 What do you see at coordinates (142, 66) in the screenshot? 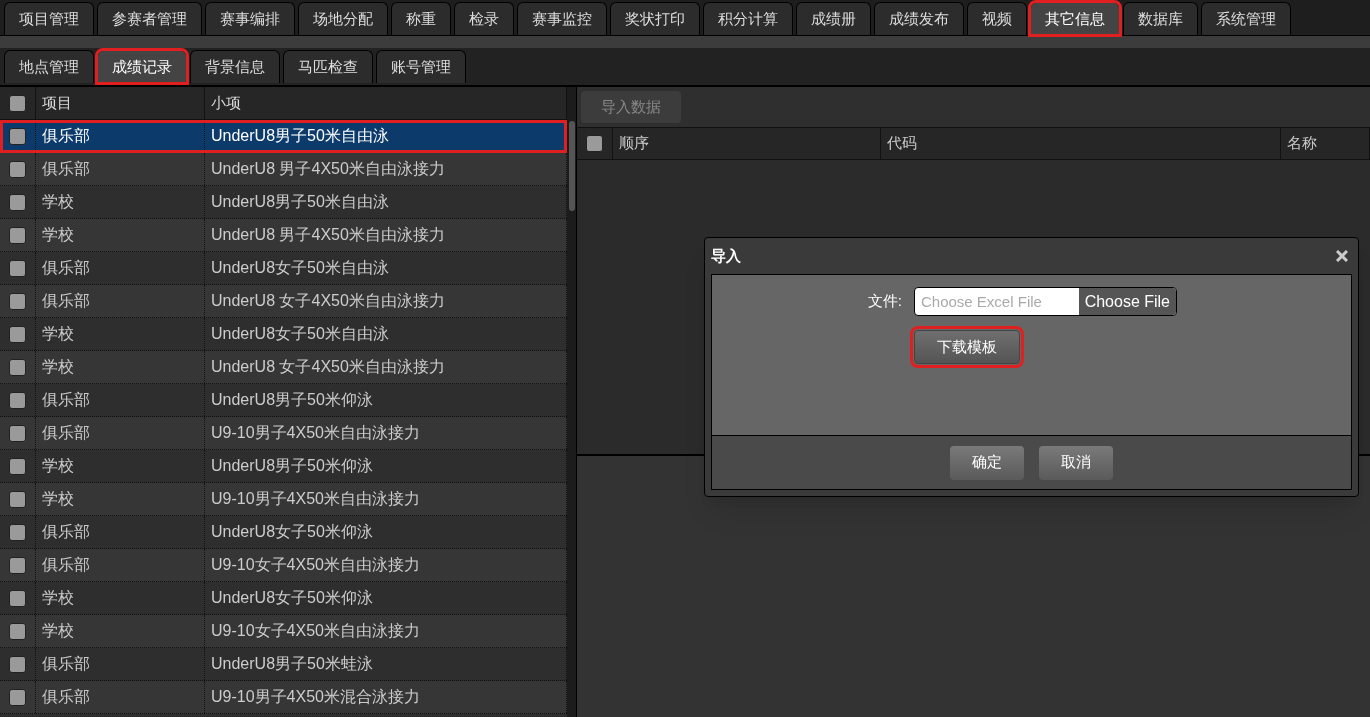
I see `sub-tab: 成绩记录` at bounding box center [142, 66].